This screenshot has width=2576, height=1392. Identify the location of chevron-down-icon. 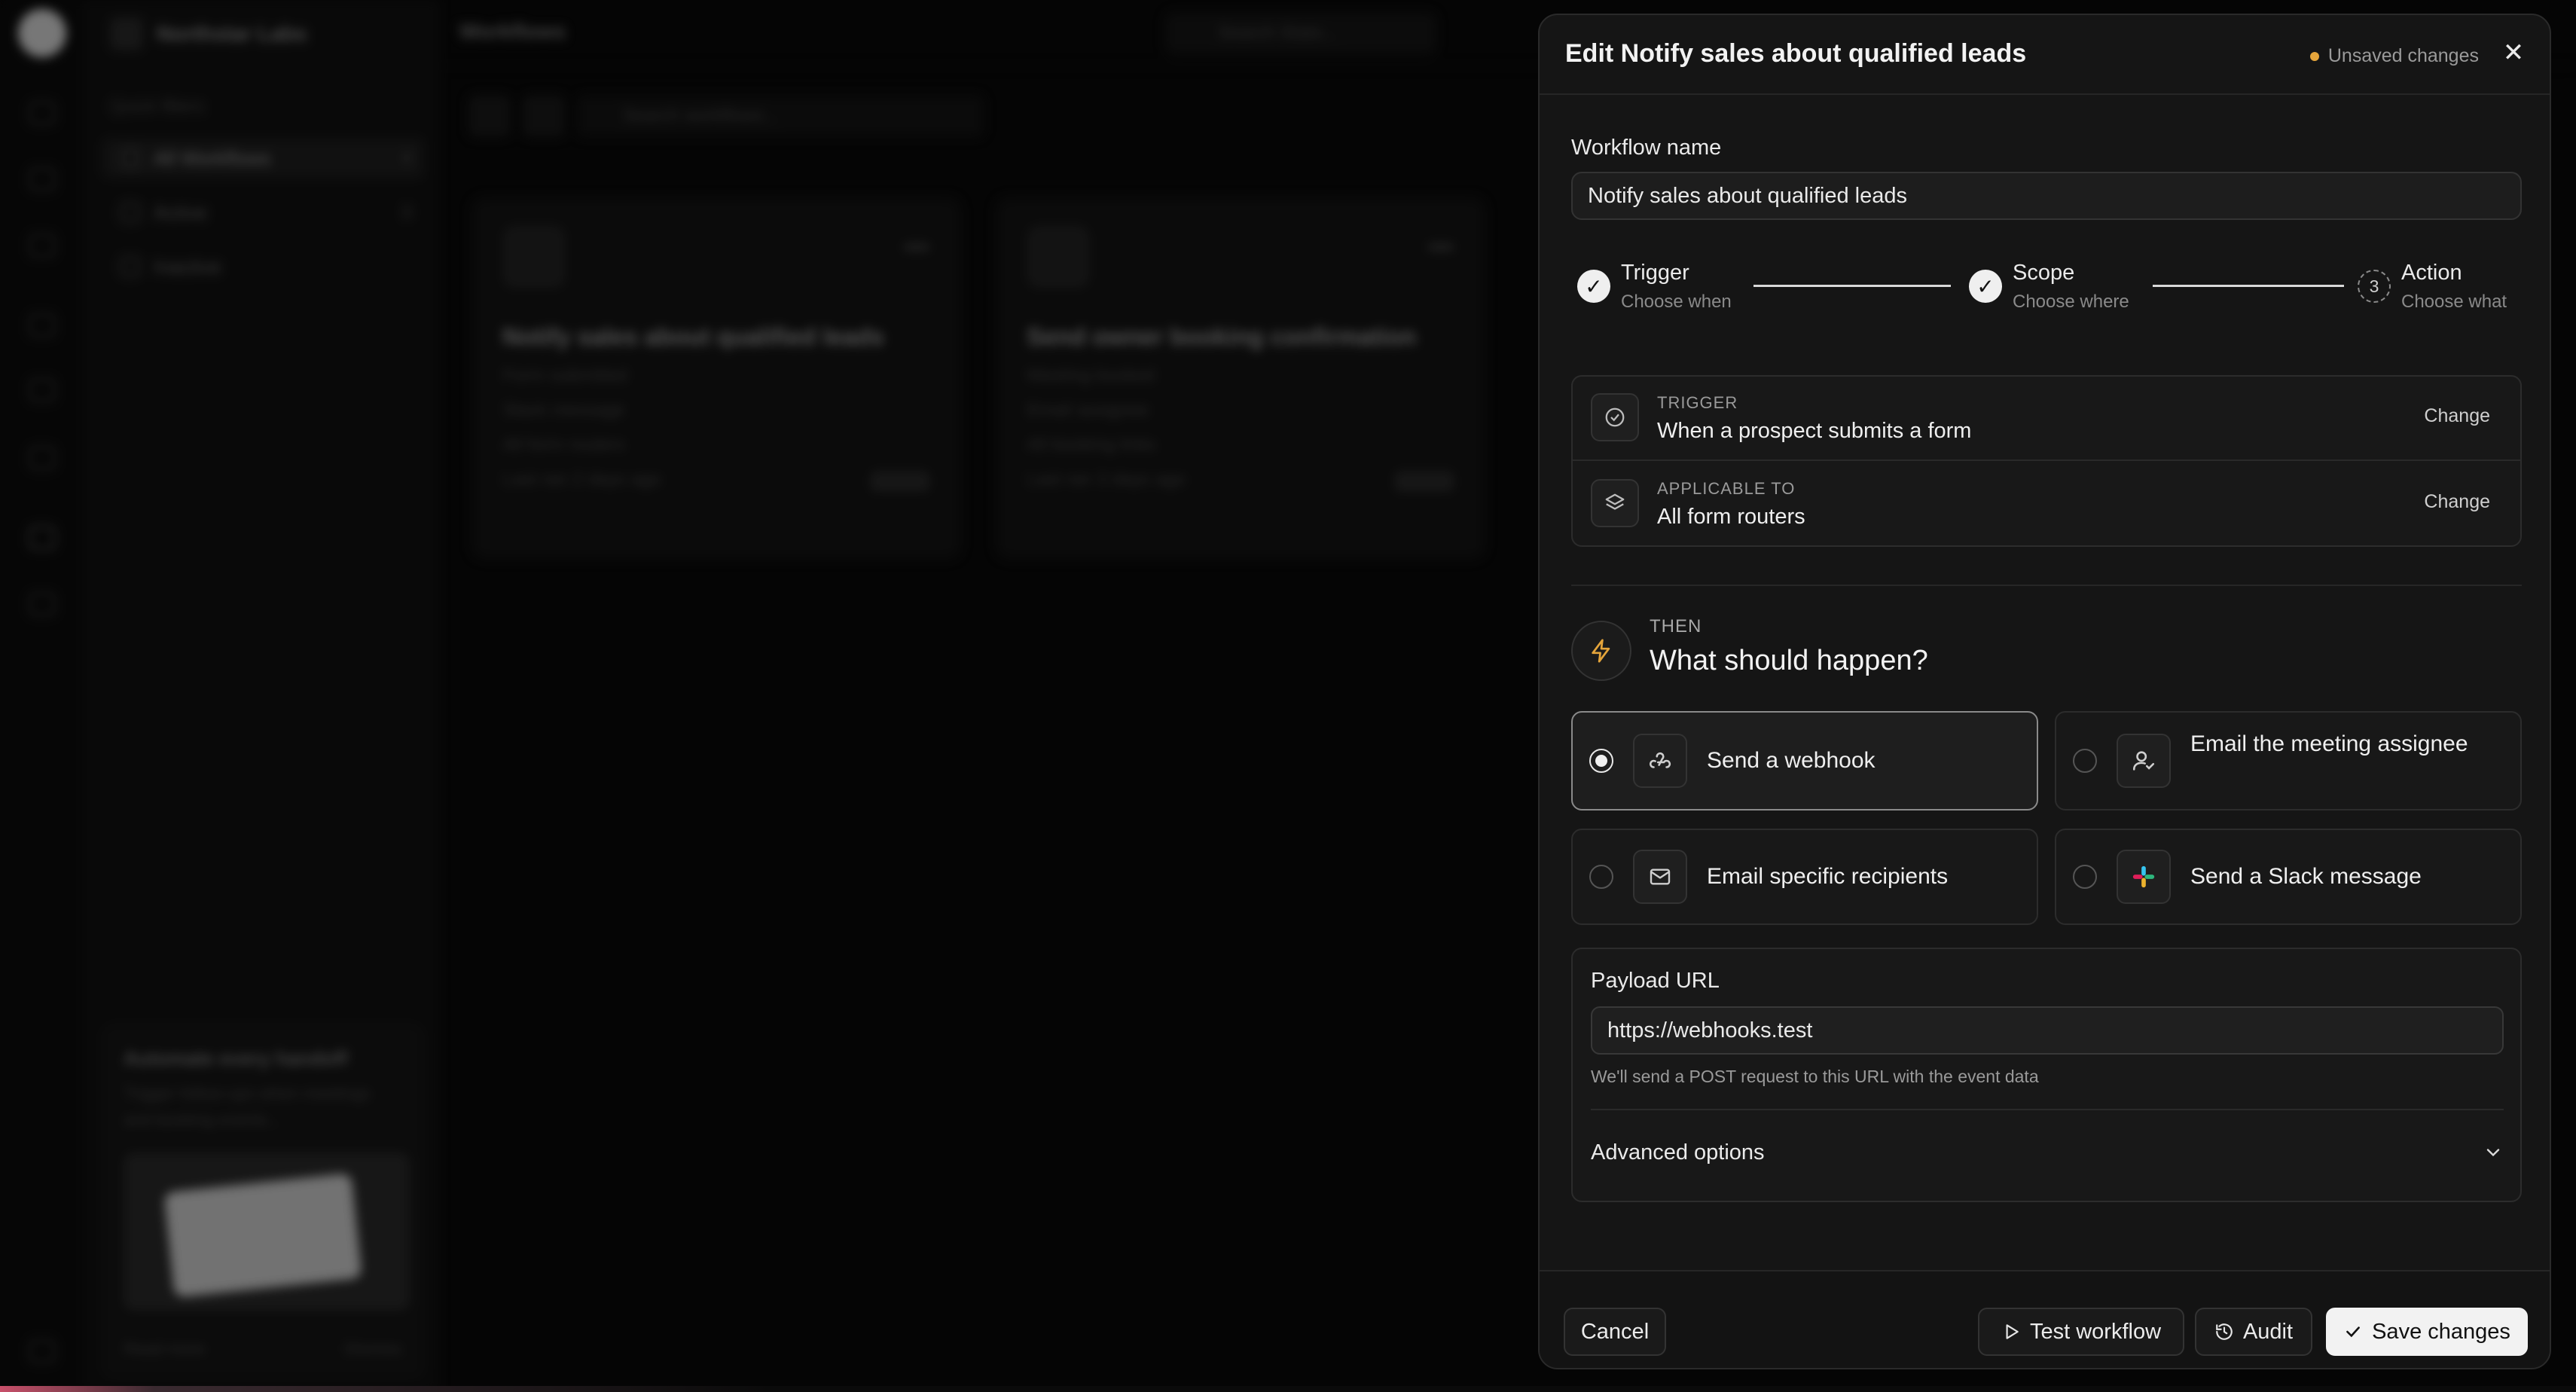
(2494, 1153).